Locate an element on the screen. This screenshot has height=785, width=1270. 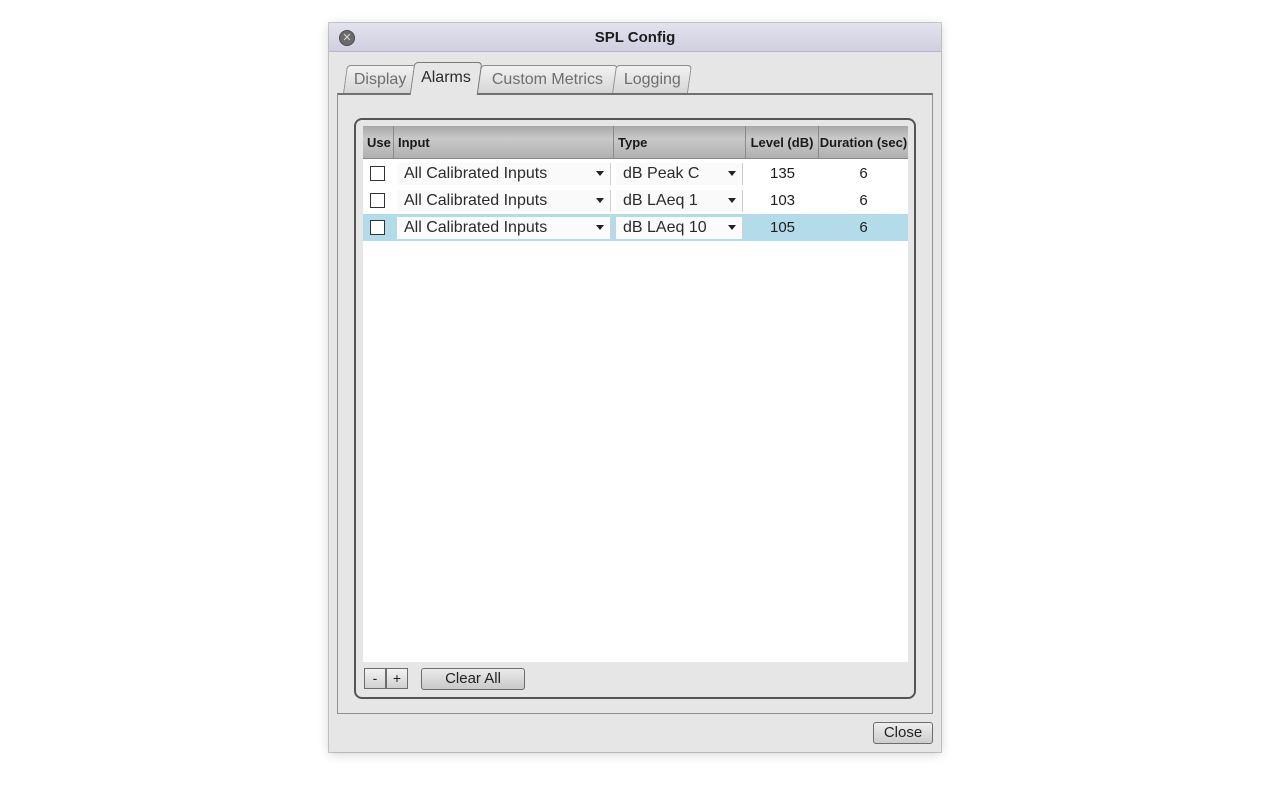
remove-row-button: - is located at coordinates (375, 678).